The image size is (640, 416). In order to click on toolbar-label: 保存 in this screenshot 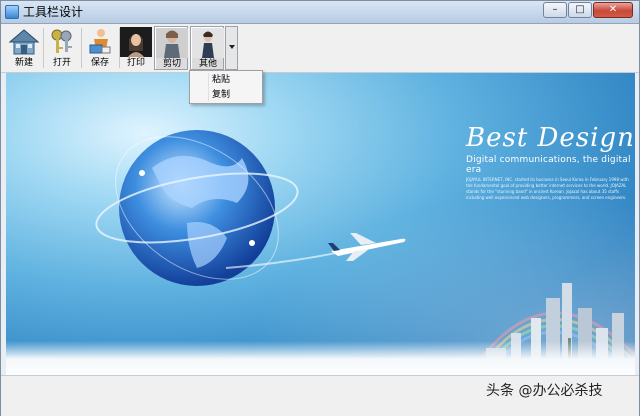, I will do `click(99, 63)`.